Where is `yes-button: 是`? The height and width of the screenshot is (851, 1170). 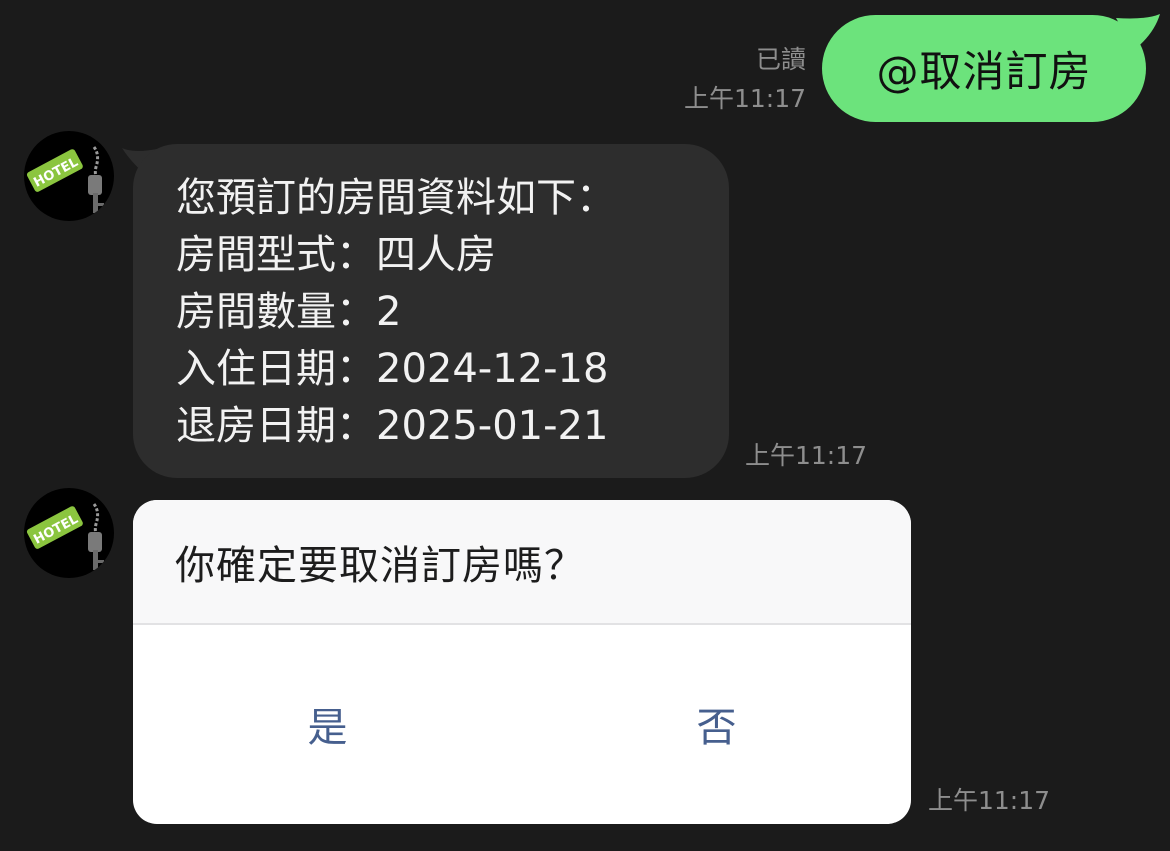 yes-button: 是 is located at coordinates (327, 723).